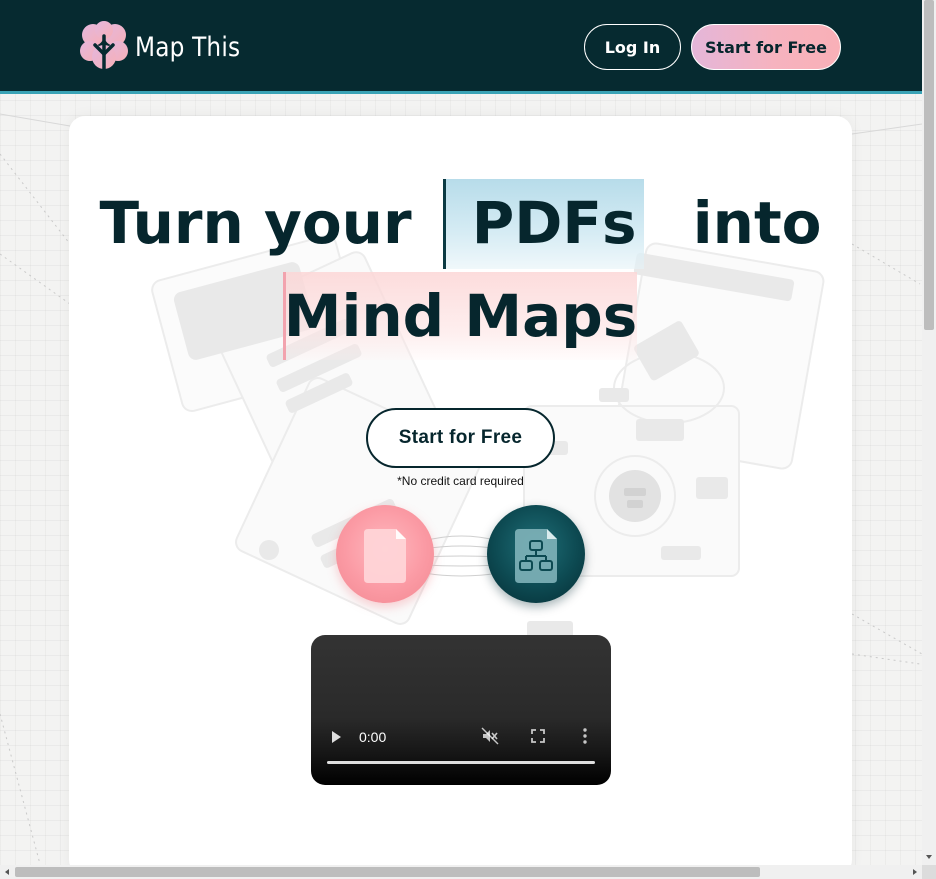  I want to click on headline-line-2: Mind Maps, so click(460, 316).